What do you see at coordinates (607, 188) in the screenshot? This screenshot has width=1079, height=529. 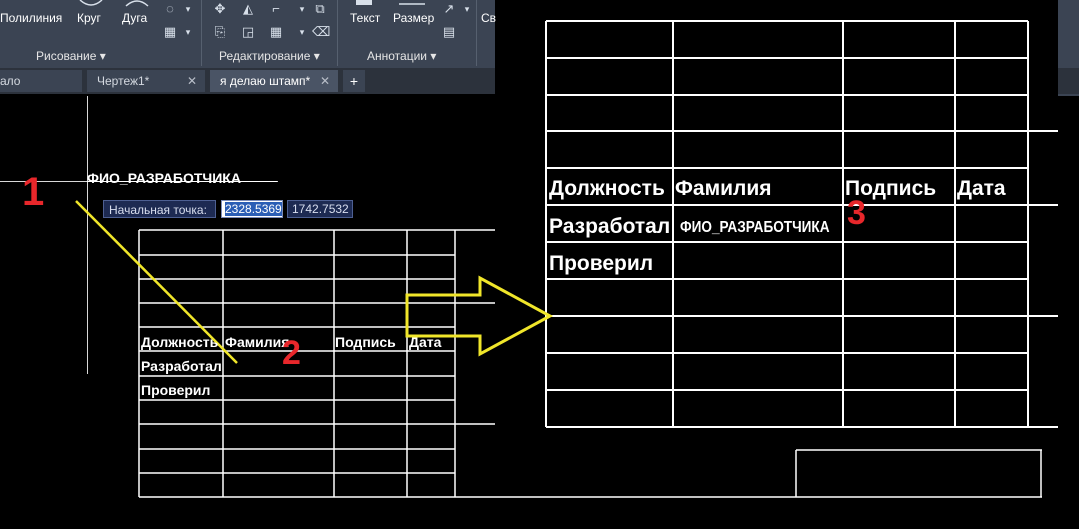 I see `big-header-position: Должность` at bounding box center [607, 188].